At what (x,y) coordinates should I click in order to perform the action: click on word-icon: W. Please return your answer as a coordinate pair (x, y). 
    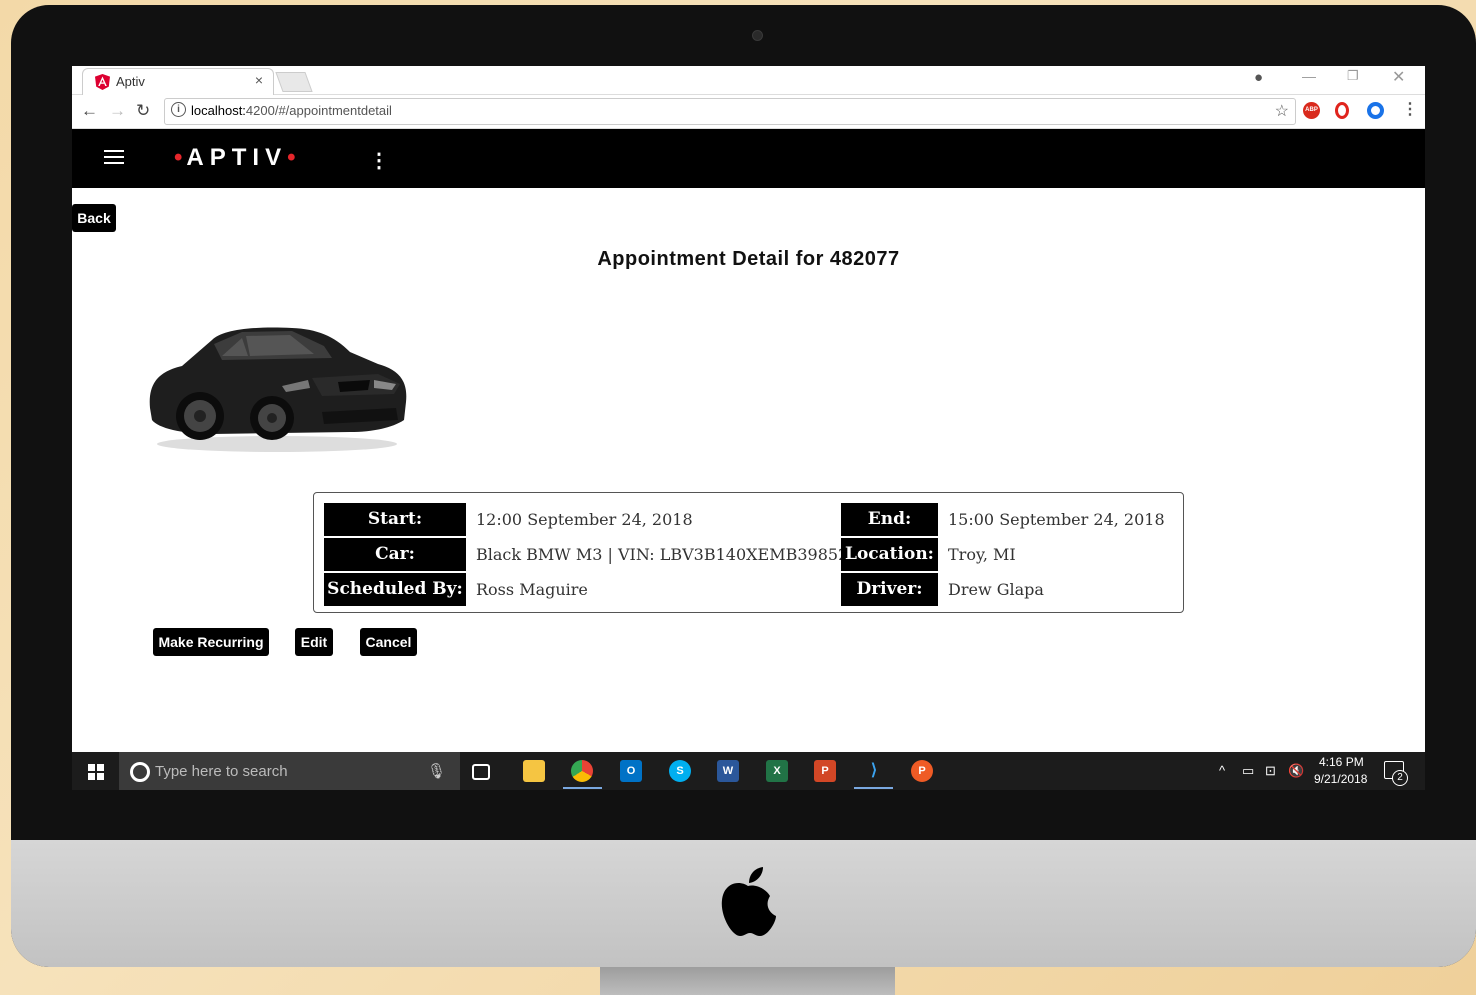
    Looking at the image, I should click on (728, 771).